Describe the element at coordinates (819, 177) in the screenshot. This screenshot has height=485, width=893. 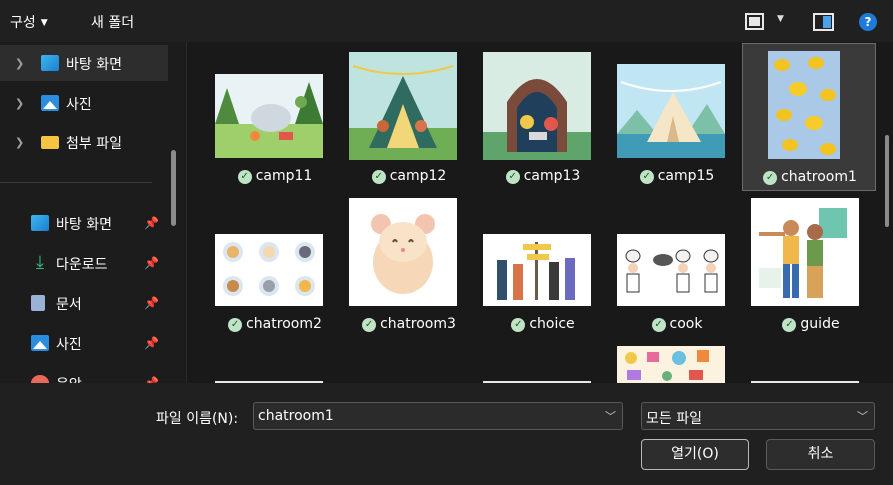
I see `file-name: chatroom1` at that location.